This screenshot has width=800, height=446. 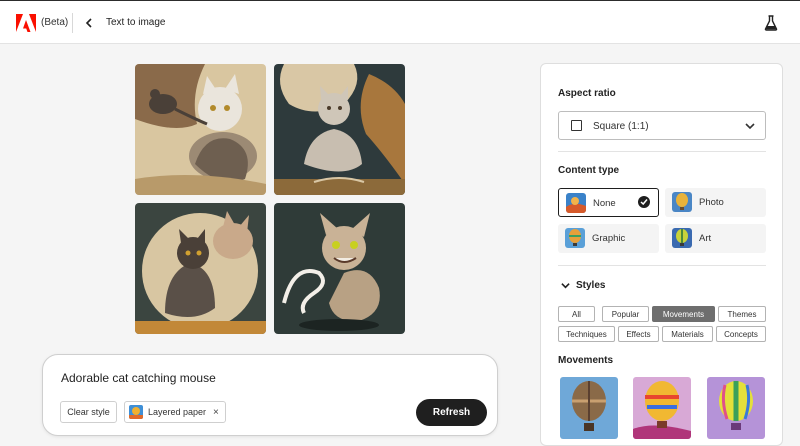 I want to click on adobe-logo-icon, so click(x=26, y=23).